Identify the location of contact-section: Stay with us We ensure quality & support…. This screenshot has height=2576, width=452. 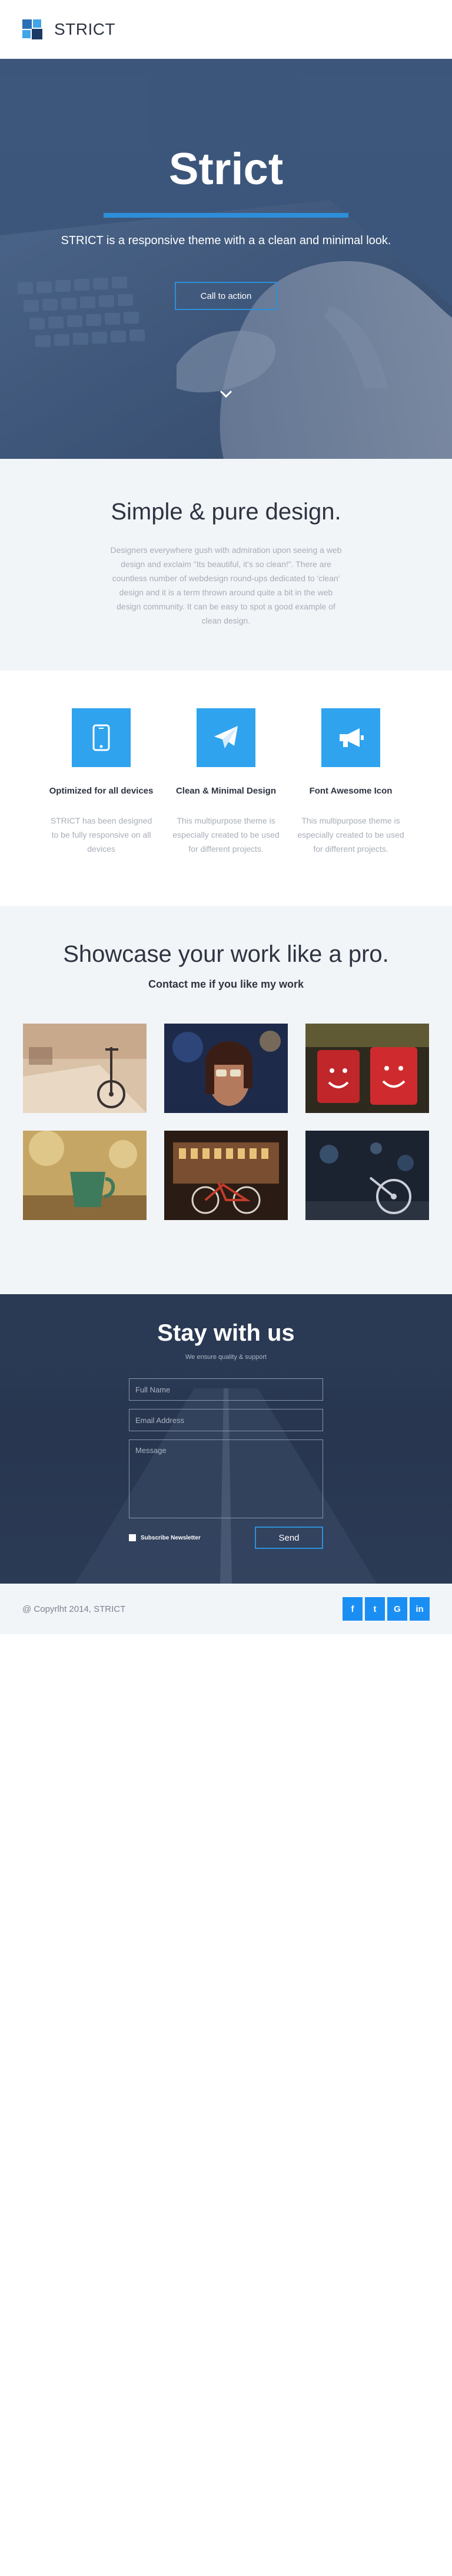
(226, 1439).